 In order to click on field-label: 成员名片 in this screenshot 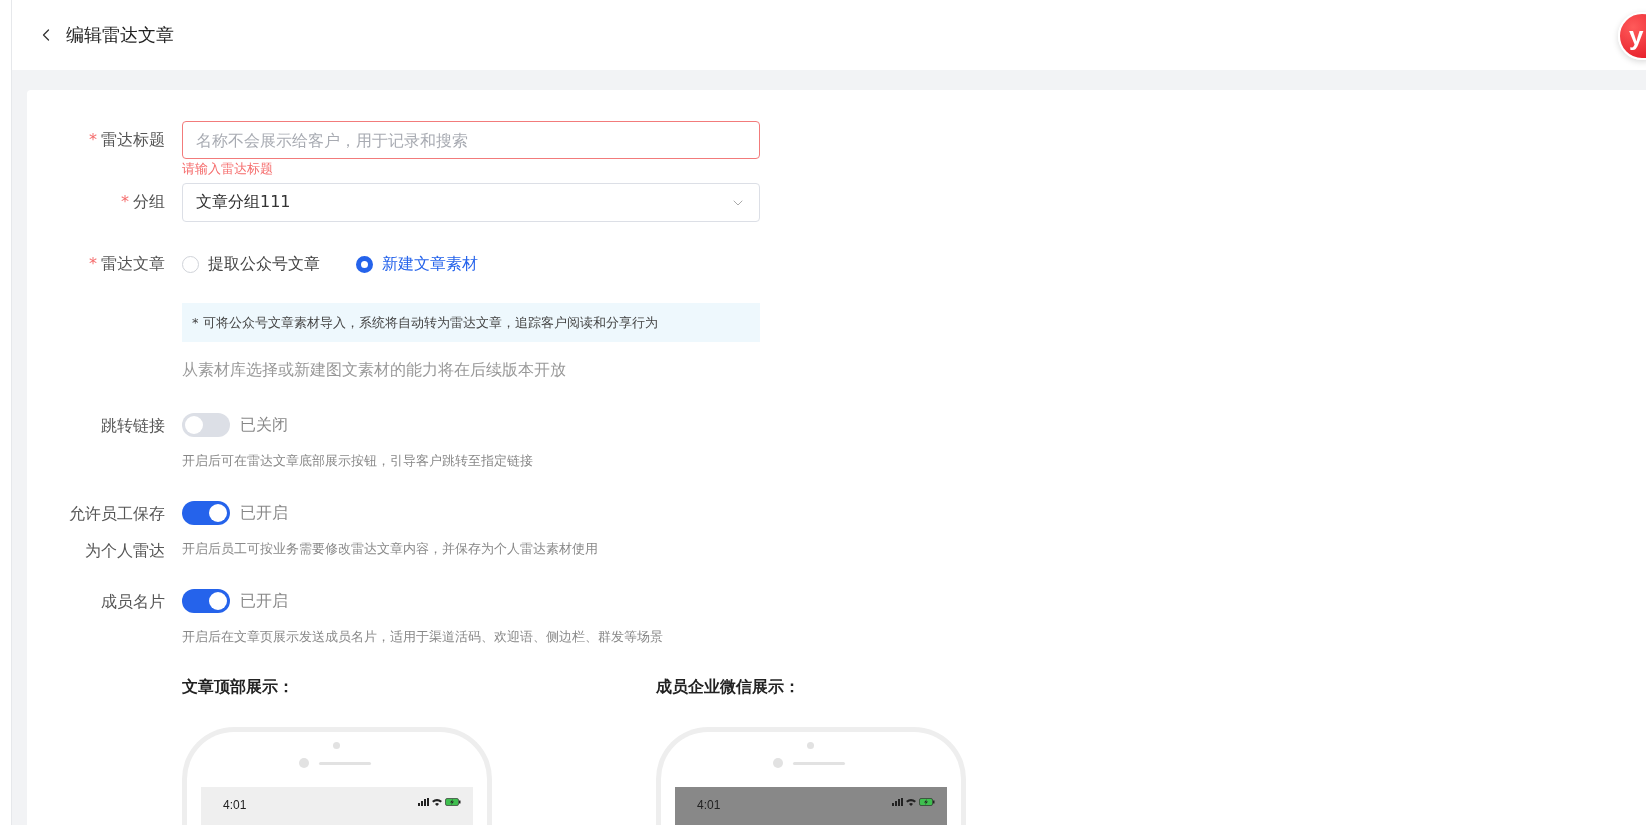, I will do `click(132, 601)`.